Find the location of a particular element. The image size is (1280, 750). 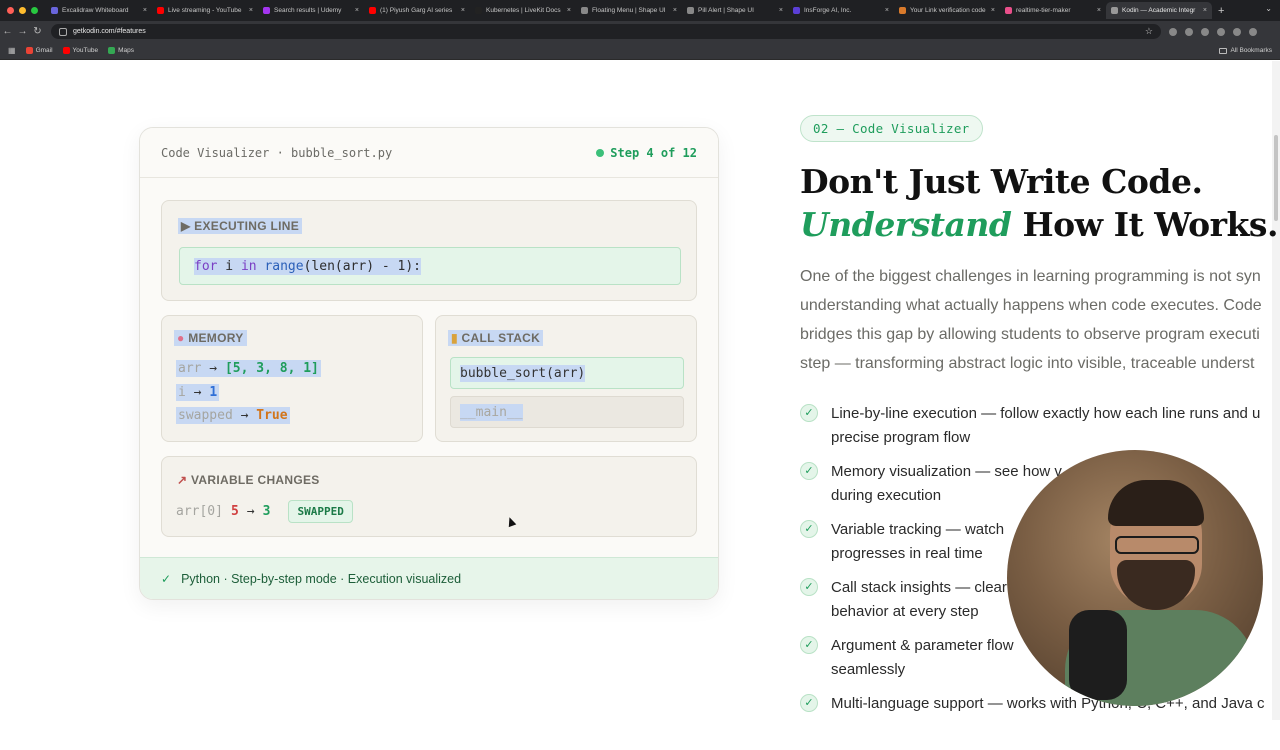

presenter-beard is located at coordinates (1156, 585).